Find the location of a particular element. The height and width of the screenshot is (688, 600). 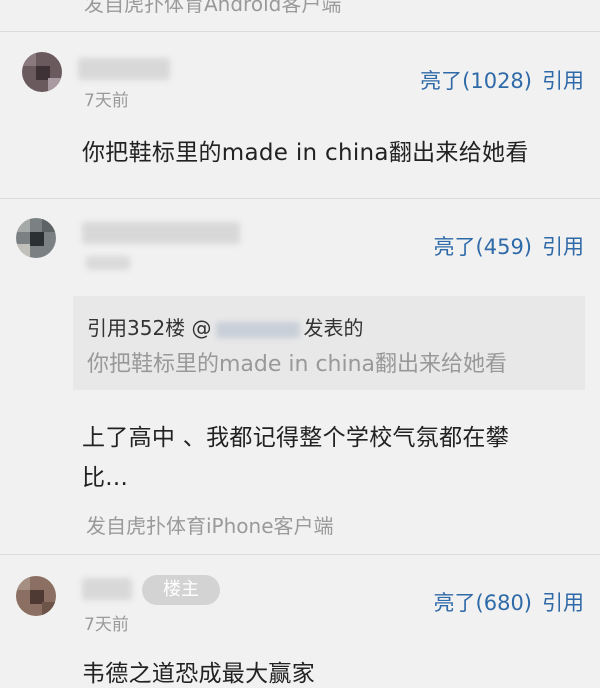

op-badge: 楼主 is located at coordinates (181, 590).